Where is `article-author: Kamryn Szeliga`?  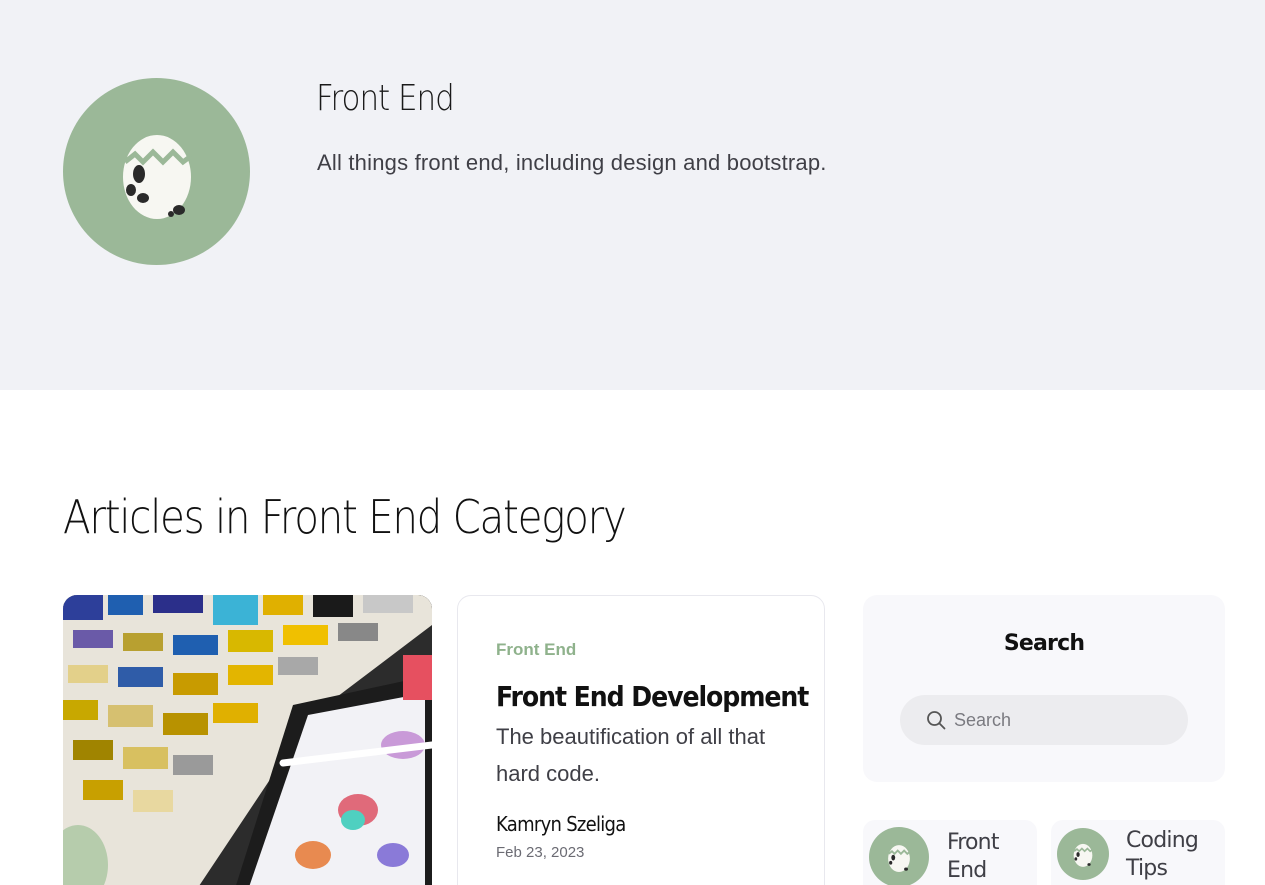 article-author: Kamryn Szeliga is located at coordinates (561, 824).